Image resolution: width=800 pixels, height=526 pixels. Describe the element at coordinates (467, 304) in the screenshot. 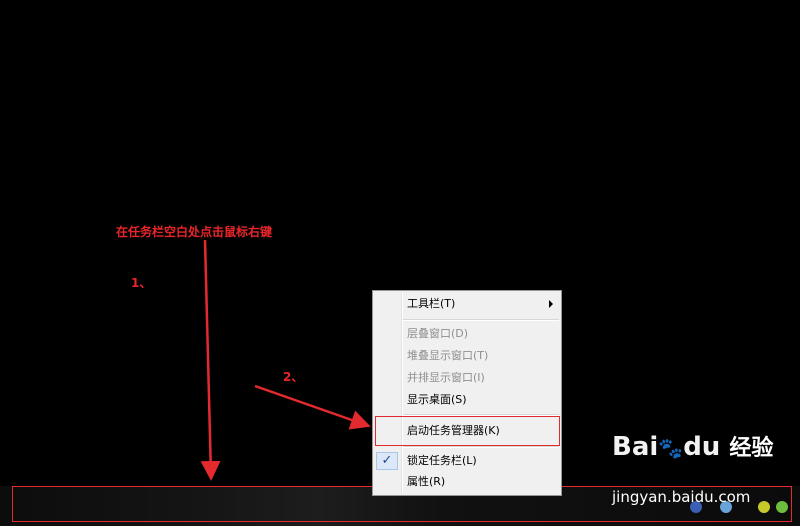

I see `menu-item-toolbars: 工具栏(T)` at that location.